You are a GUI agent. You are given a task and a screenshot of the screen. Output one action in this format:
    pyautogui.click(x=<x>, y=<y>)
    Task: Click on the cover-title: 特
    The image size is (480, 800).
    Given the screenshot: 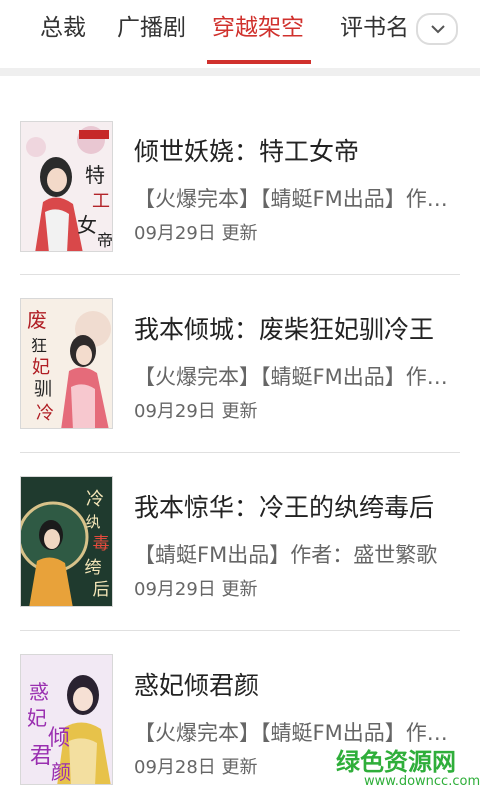 What is the action you would take?
    pyautogui.click(x=95, y=175)
    